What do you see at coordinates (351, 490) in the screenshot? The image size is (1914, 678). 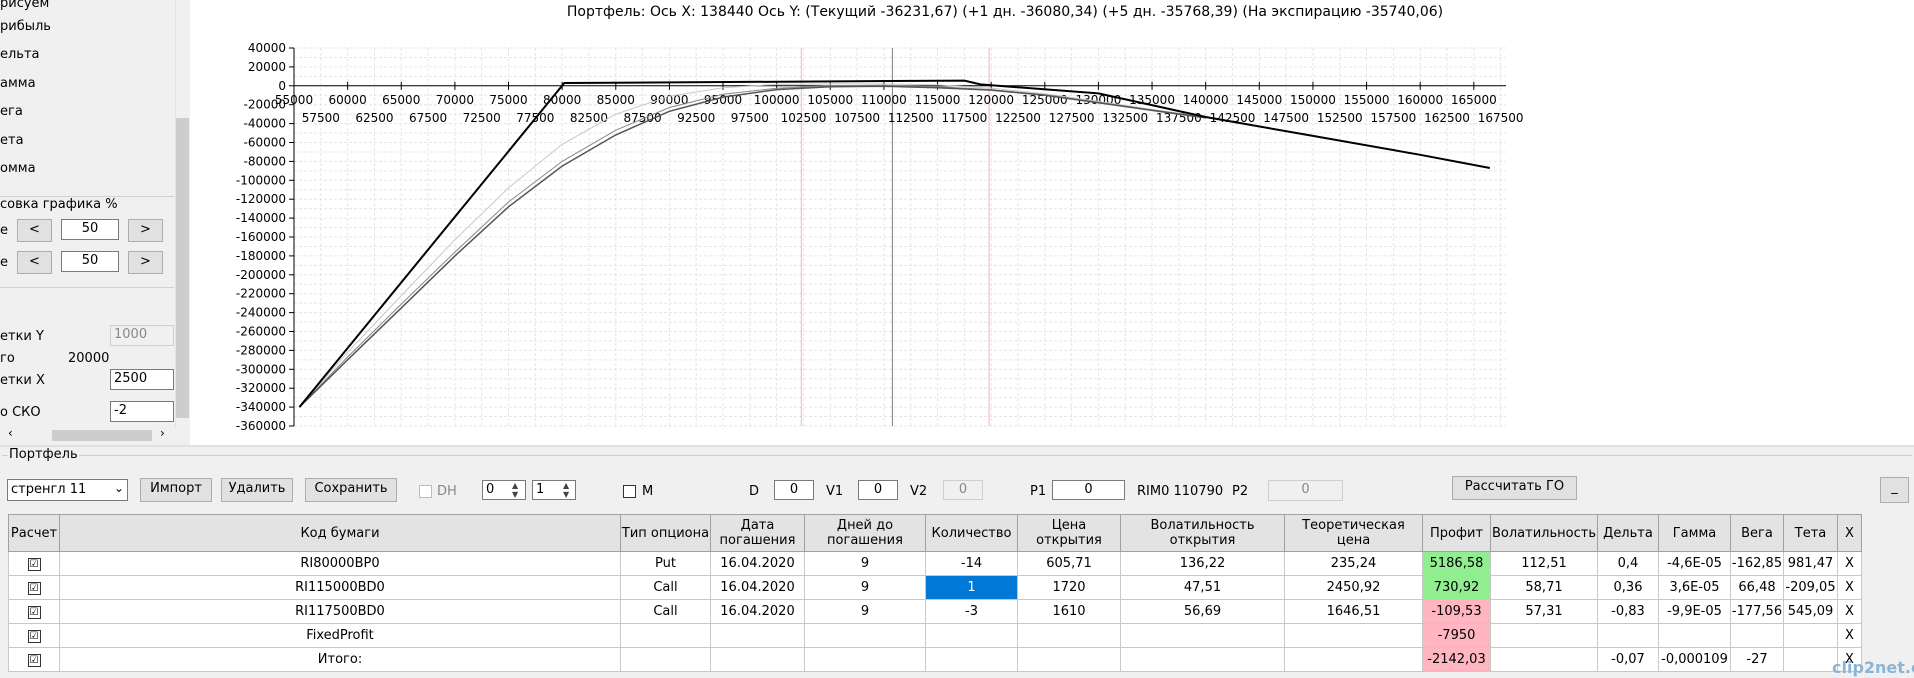 I see `save-button: Сохранить` at bounding box center [351, 490].